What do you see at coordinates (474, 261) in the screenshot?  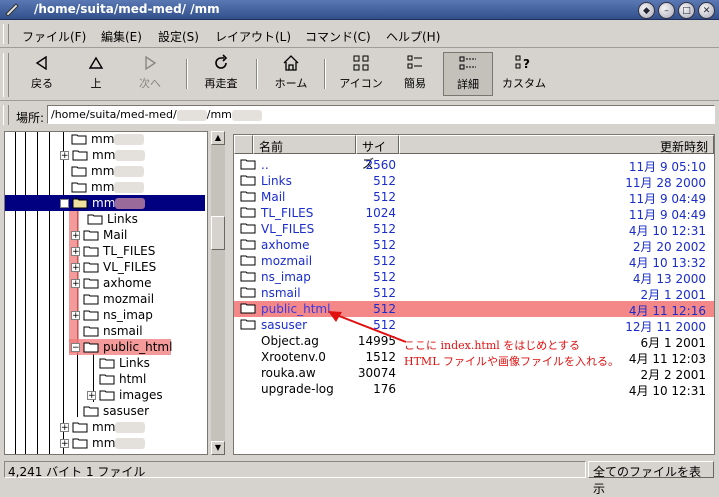 I see `table-row: mozmail 512 4月 10 13:32` at bounding box center [474, 261].